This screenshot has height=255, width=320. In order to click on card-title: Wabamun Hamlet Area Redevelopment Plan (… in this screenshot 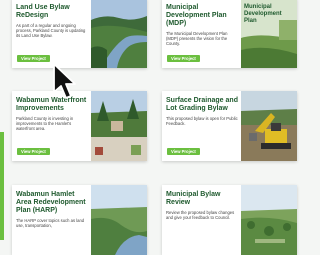, I will do `click(52, 203)`.